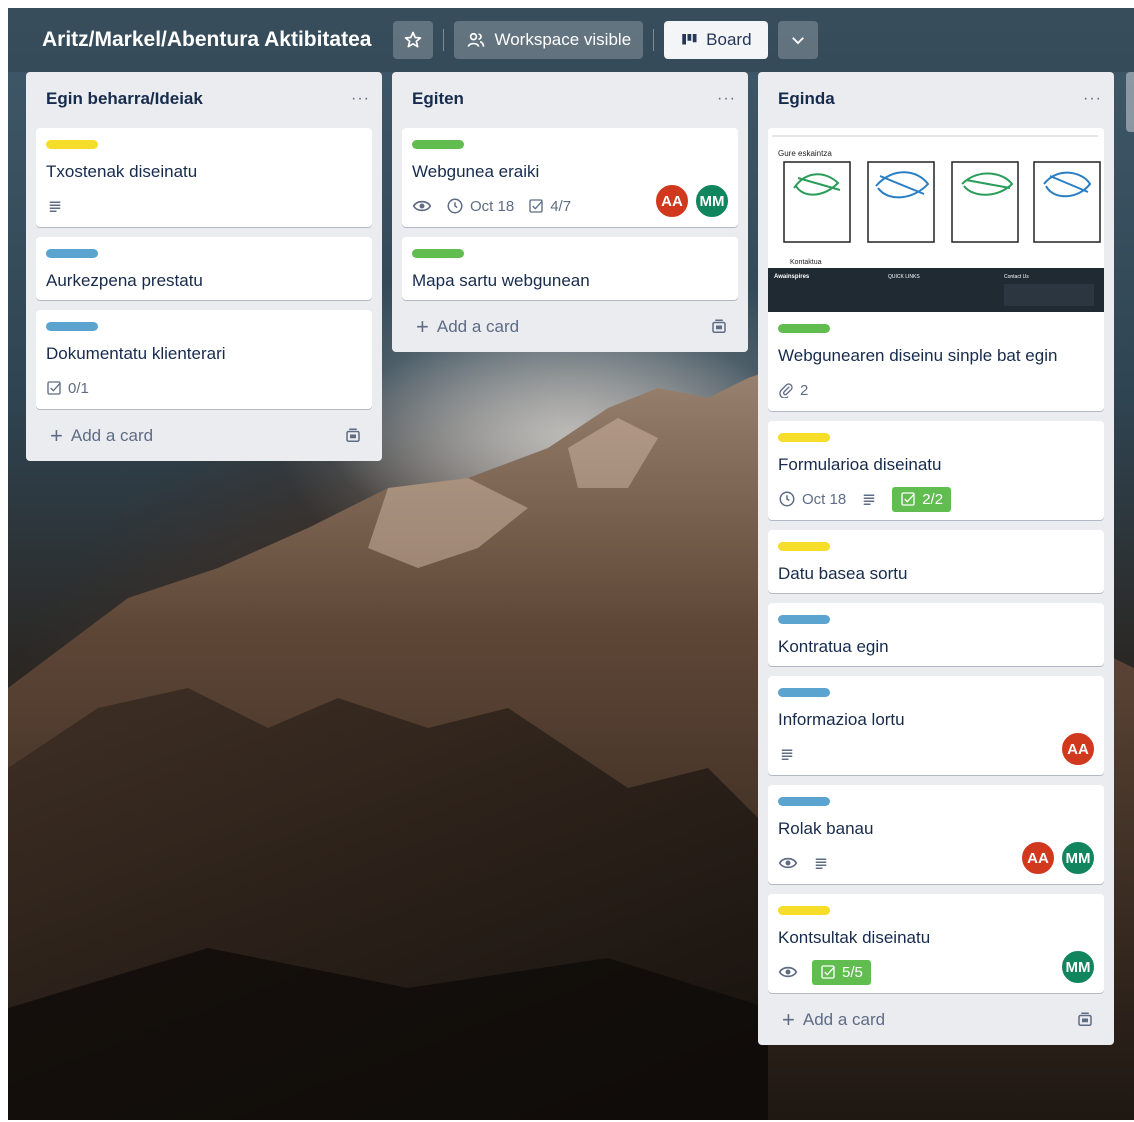  What do you see at coordinates (904, 277) in the screenshot?
I see `mockup-footer-links: QUICK LINKS` at bounding box center [904, 277].